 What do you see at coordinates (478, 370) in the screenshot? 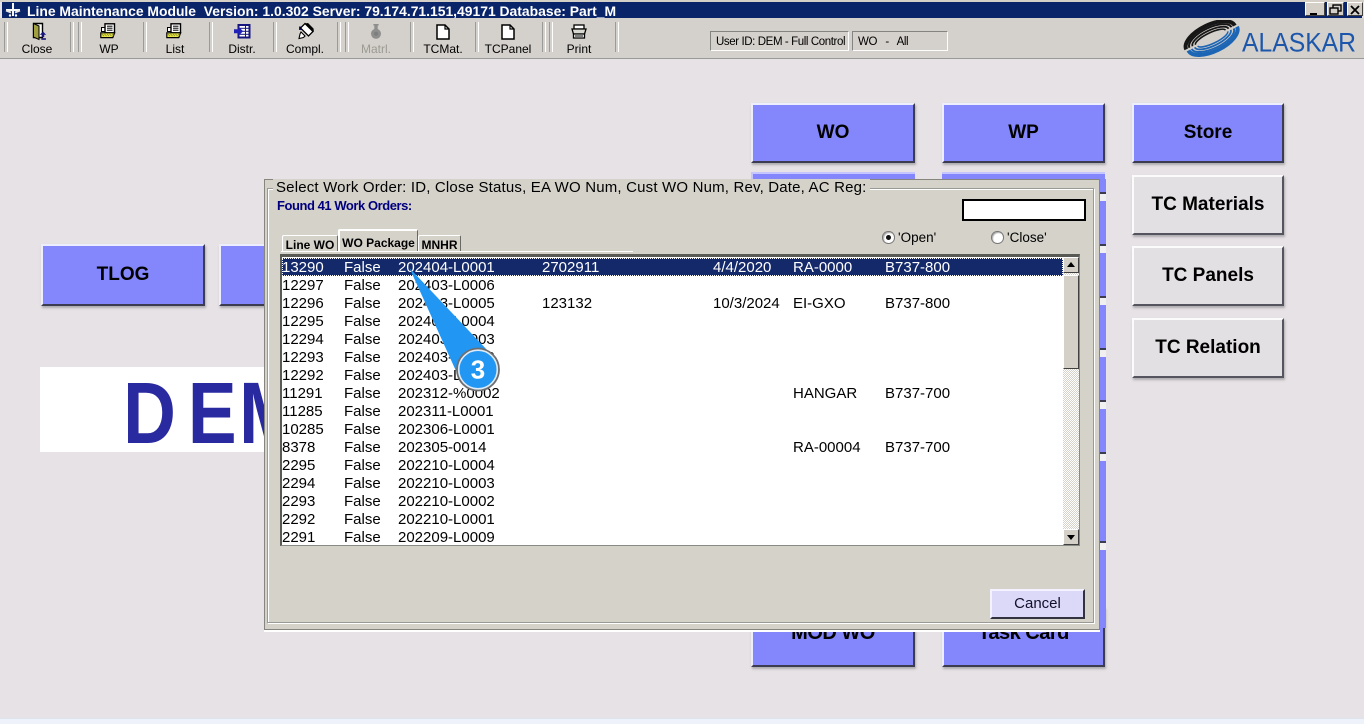
I see `svg-text: 3` at bounding box center [478, 370].